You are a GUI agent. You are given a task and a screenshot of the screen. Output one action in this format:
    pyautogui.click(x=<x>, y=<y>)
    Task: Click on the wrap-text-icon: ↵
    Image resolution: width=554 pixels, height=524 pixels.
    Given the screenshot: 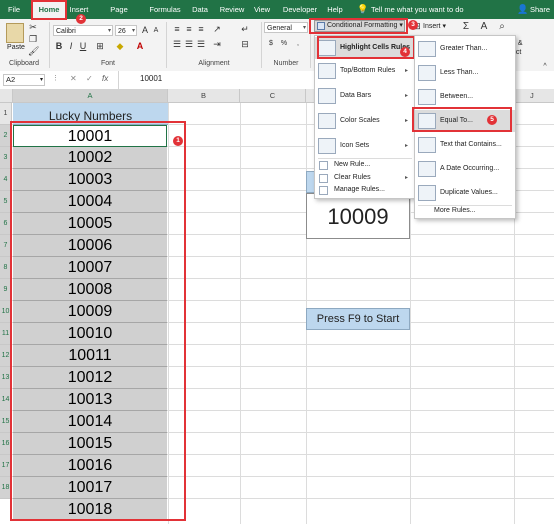 What is the action you would take?
    pyautogui.click(x=245, y=29)
    